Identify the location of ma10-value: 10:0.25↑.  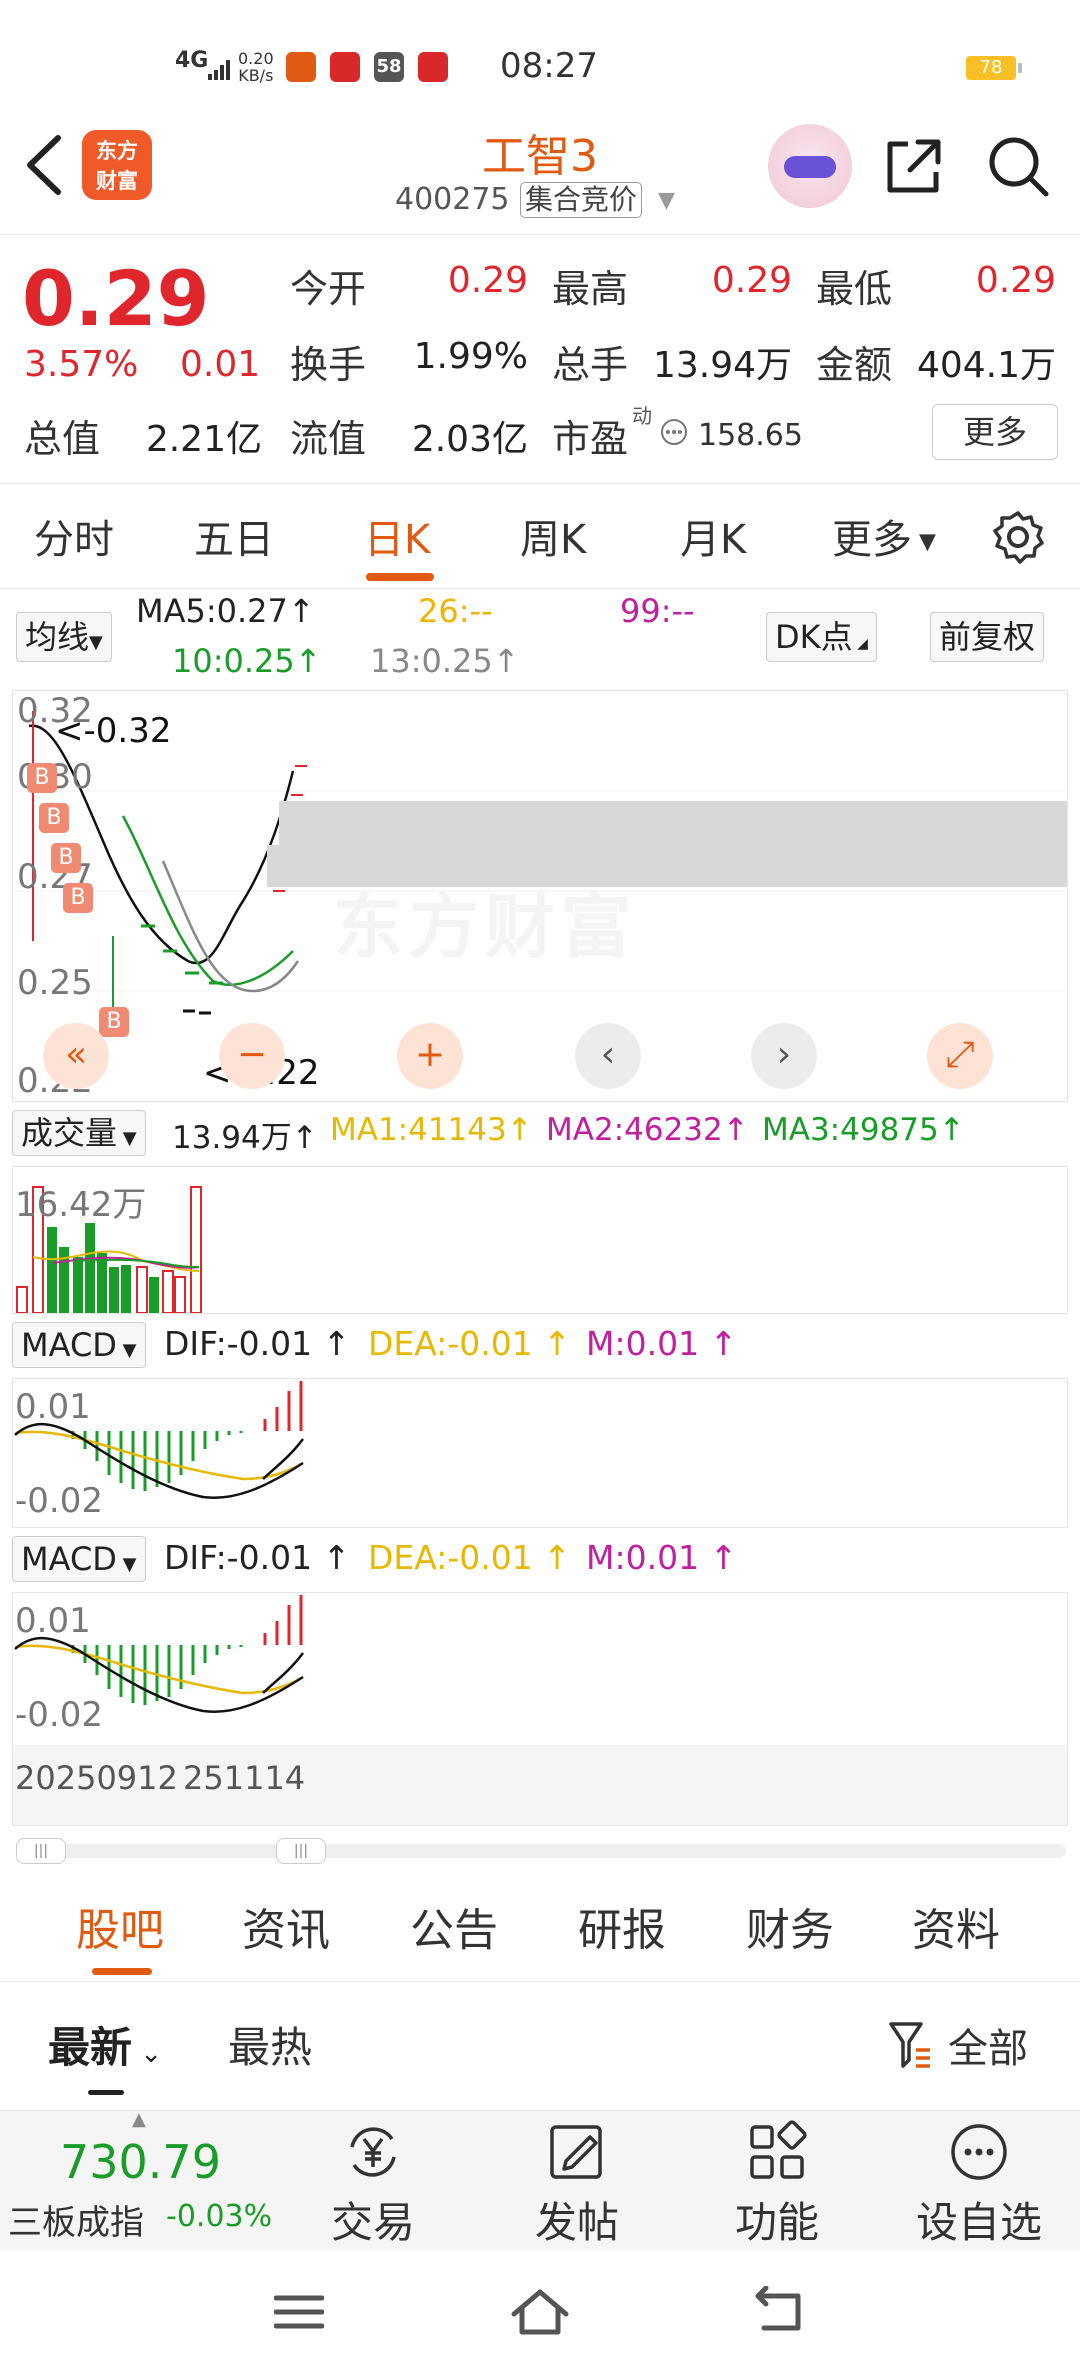
(247, 661).